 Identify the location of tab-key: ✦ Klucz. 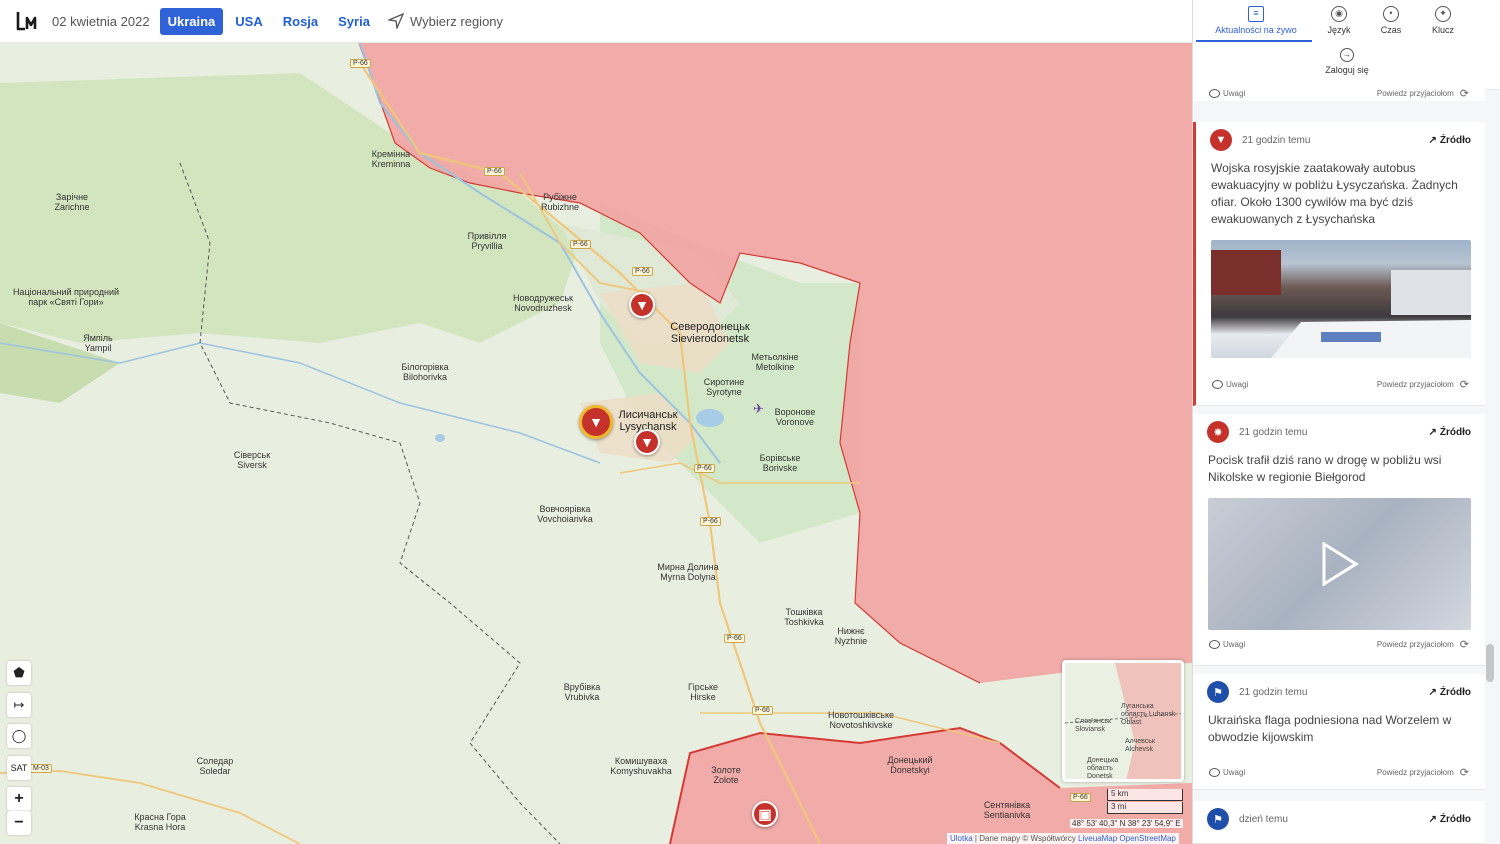
(1443, 20).